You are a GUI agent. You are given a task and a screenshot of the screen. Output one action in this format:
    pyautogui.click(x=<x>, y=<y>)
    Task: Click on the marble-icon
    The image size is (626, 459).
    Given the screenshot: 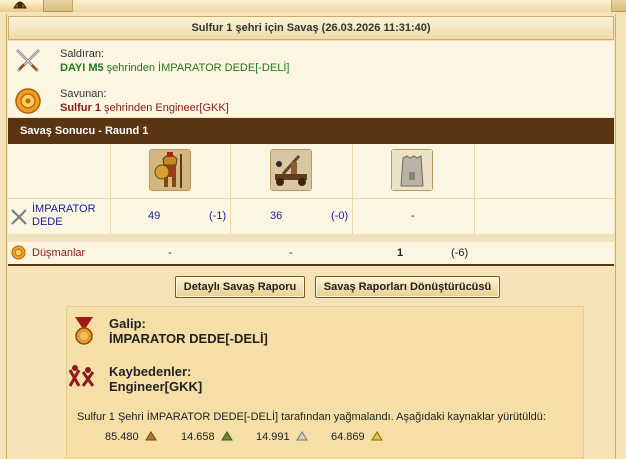 What is the action you would take?
    pyautogui.click(x=301, y=436)
    